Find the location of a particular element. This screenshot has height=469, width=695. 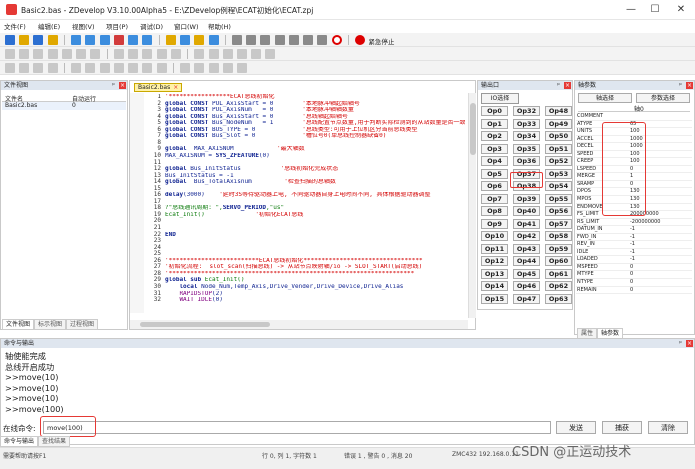

output-port-op51: Op51 is located at coordinates (558, 148).